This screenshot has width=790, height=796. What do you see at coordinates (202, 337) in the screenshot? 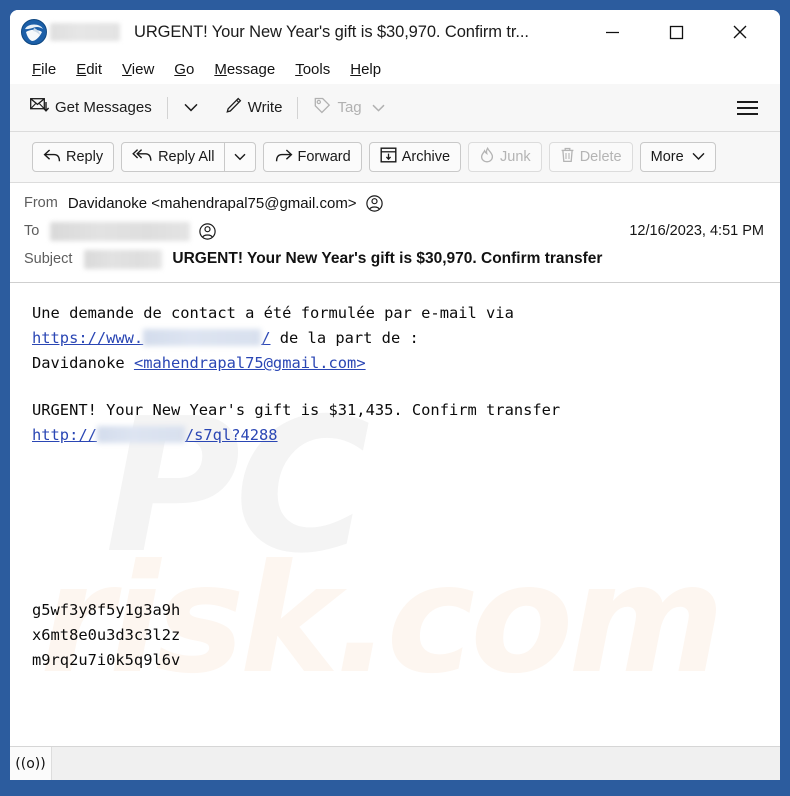
I see `body-p1-link-redaction` at bounding box center [202, 337].